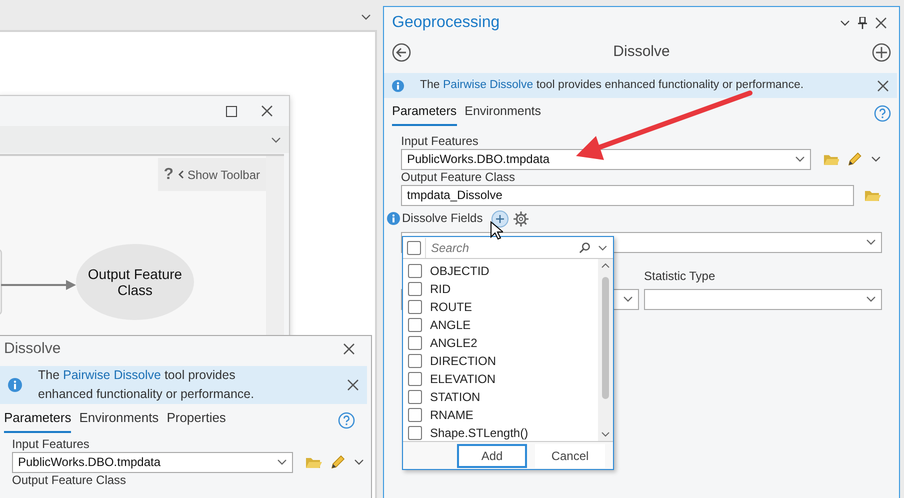 Image resolution: width=904 pixels, height=498 pixels. Describe the element at coordinates (212, 174) in the screenshot. I see `show-toolbar-button: ? Show Toolbar` at that location.